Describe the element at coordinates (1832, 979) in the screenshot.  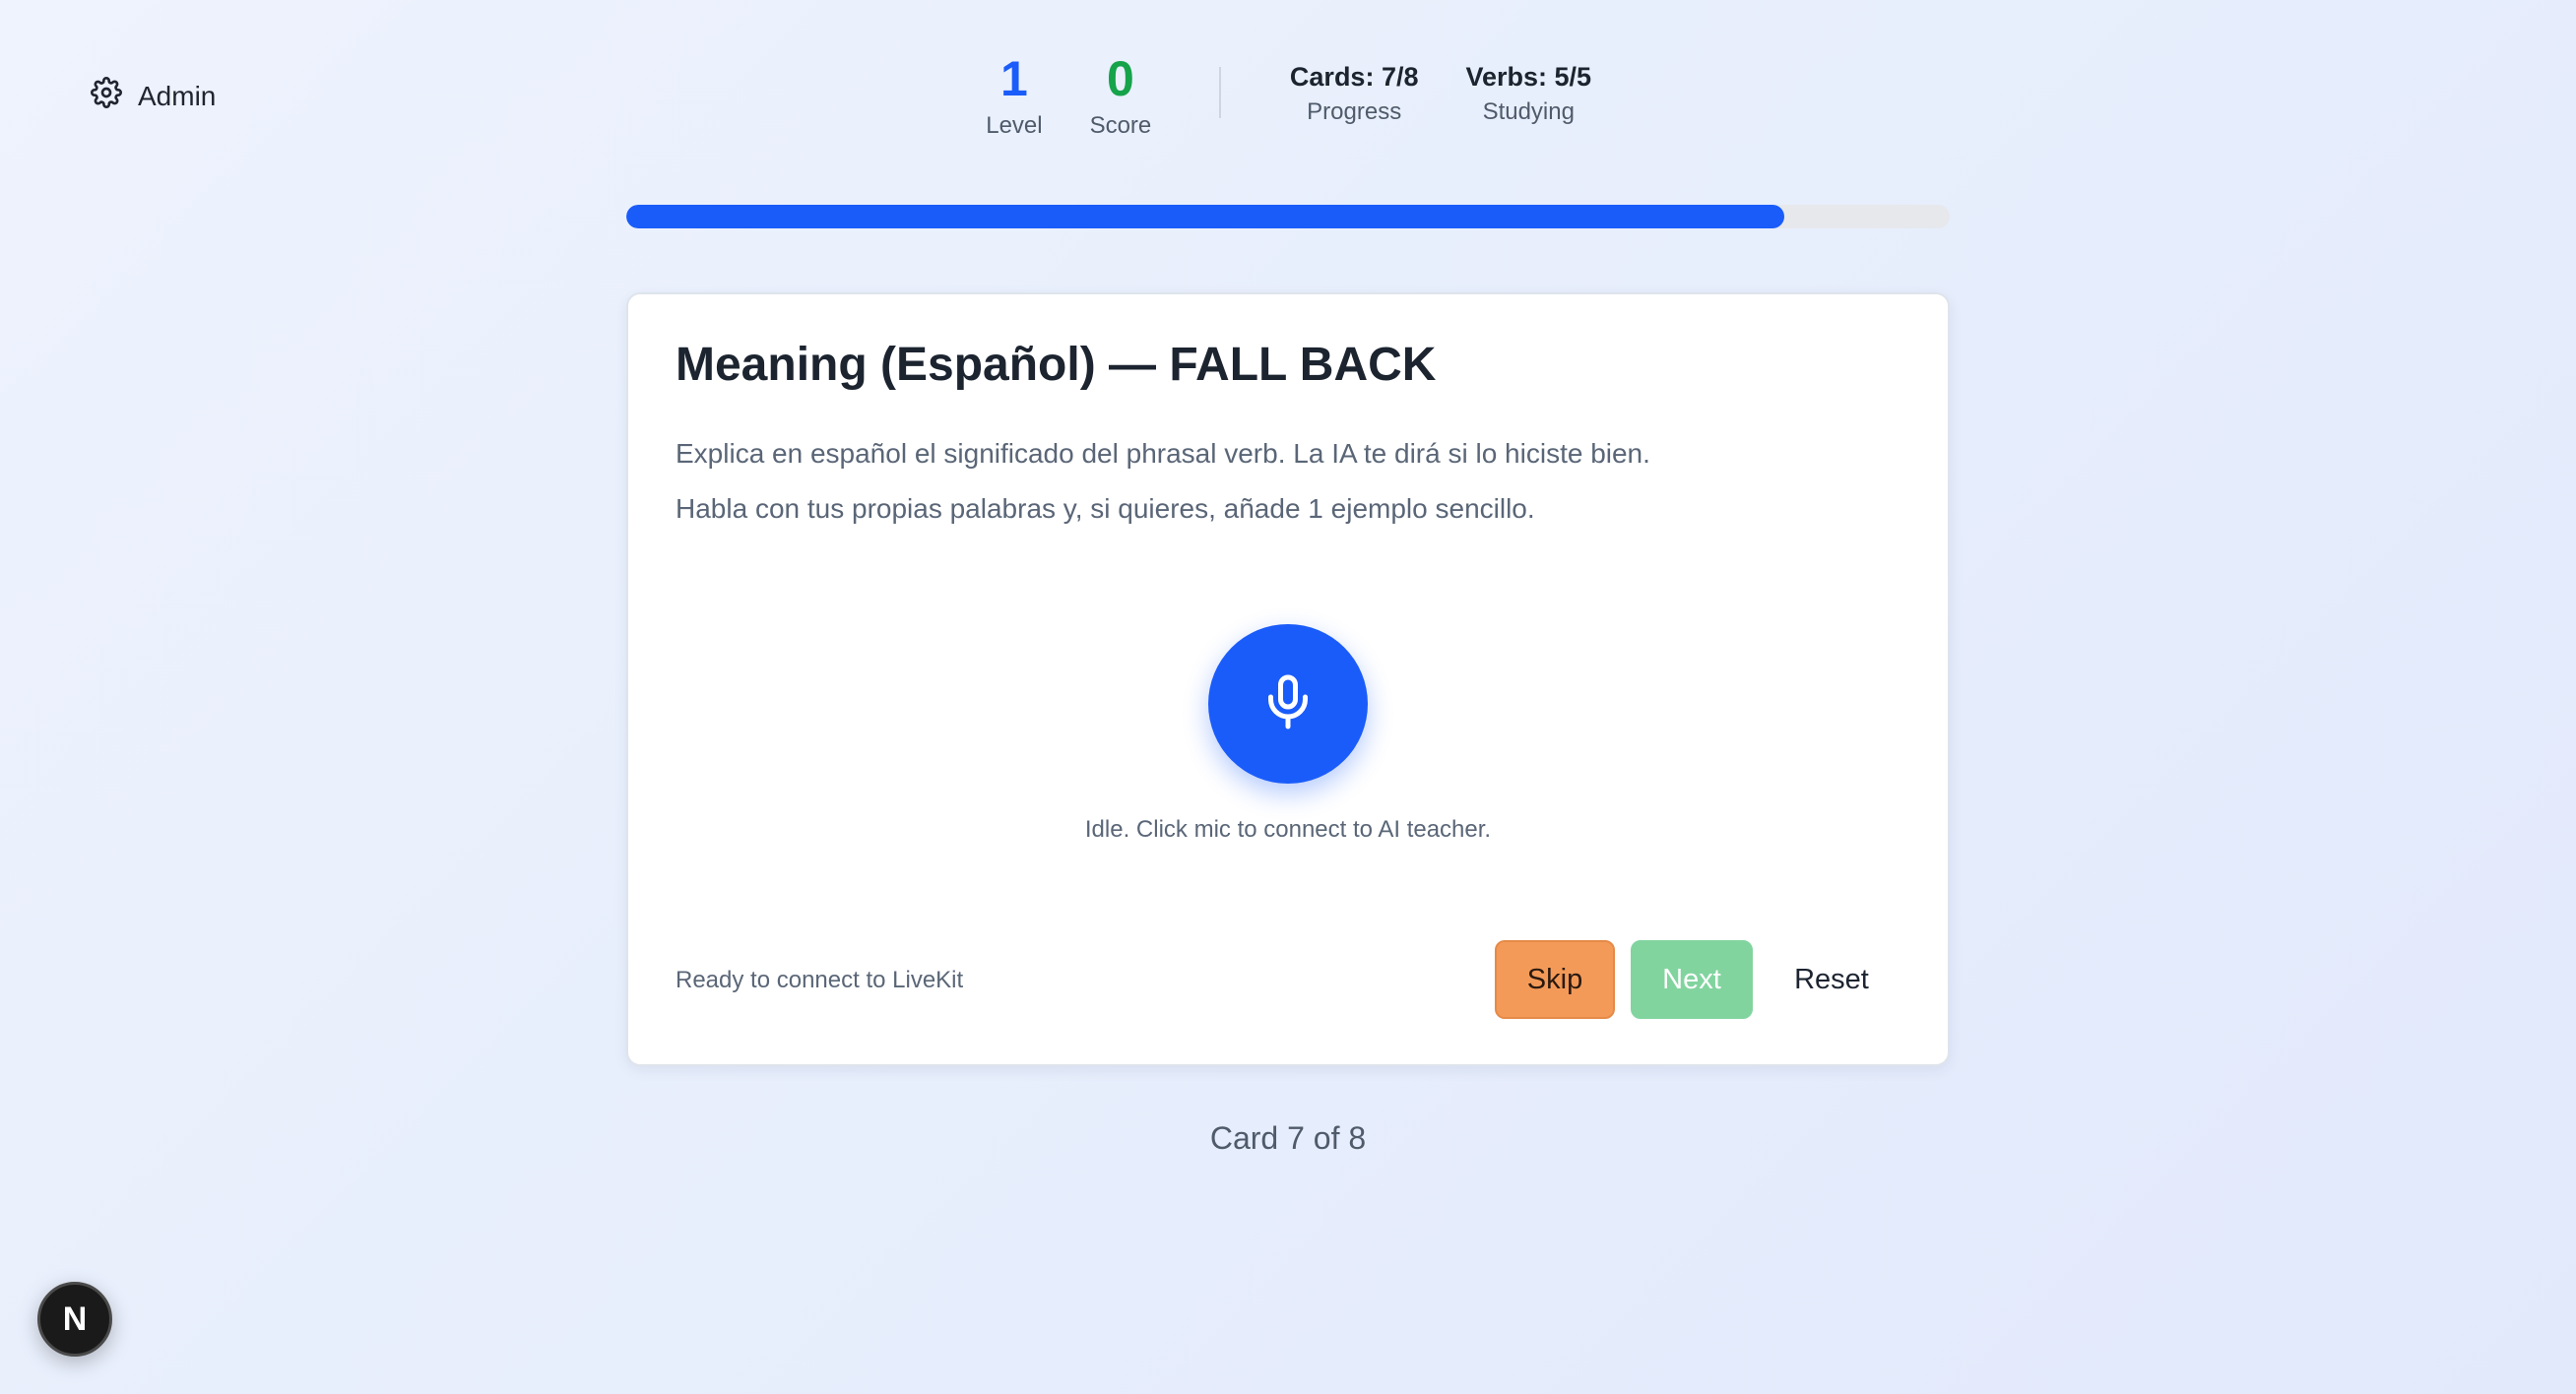
I see `reset-button: Reset` at that location.